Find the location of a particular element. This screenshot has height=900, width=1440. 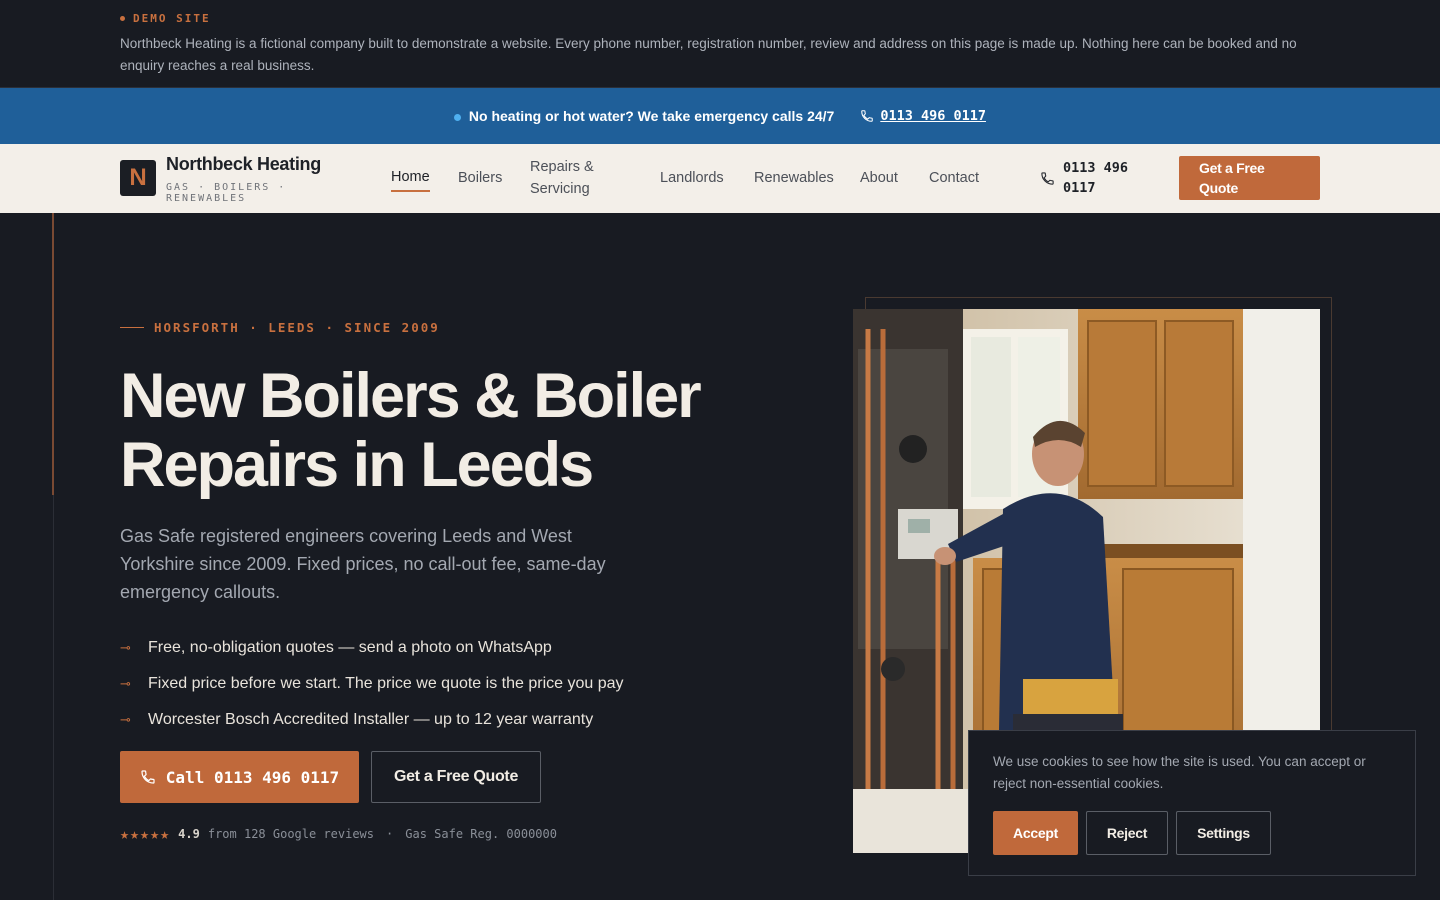

cookie-settings-button: Settings is located at coordinates (1223, 833).